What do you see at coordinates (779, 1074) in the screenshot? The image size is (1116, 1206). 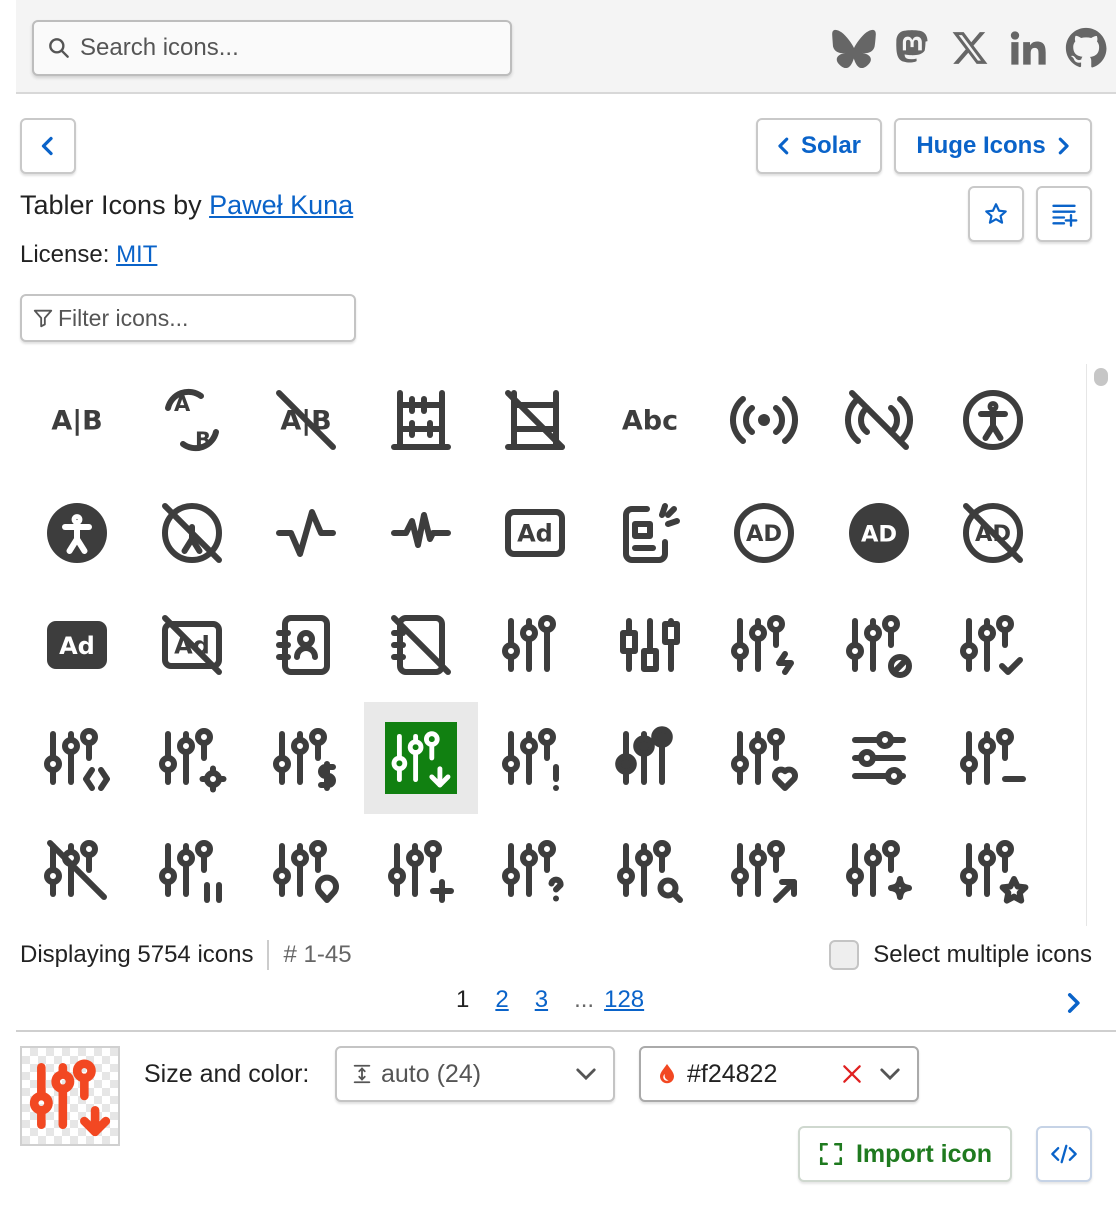 I see `color-select: #f24822` at bounding box center [779, 1074].